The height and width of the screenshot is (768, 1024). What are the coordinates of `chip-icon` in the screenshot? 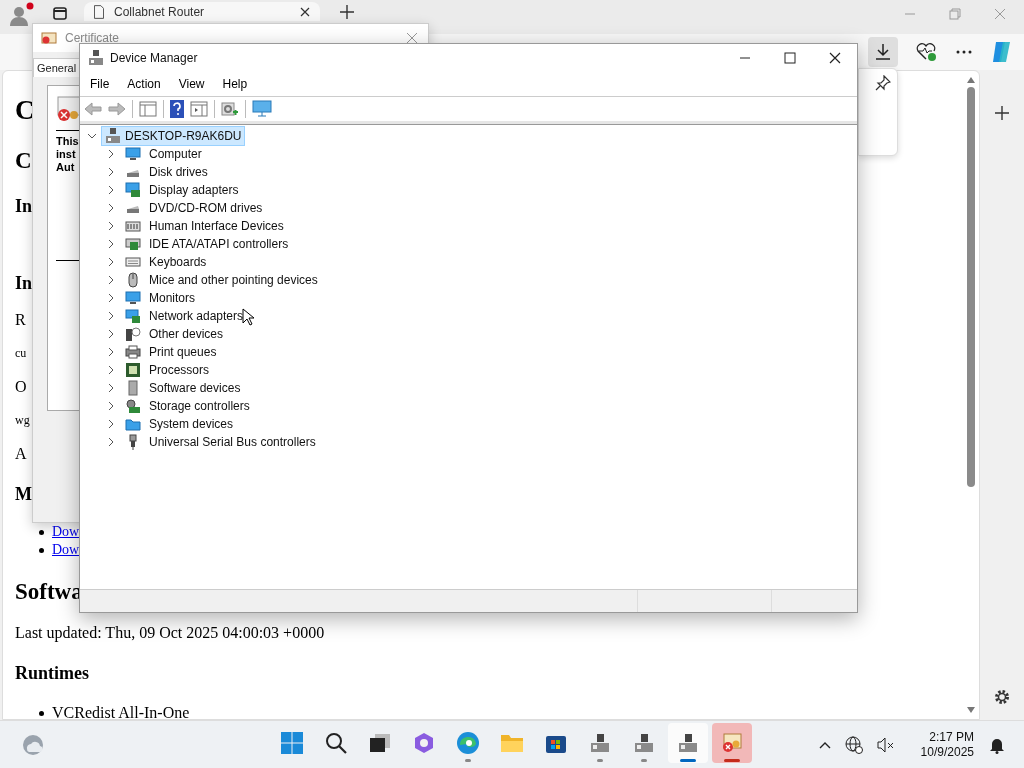 It's located at (133, 370).